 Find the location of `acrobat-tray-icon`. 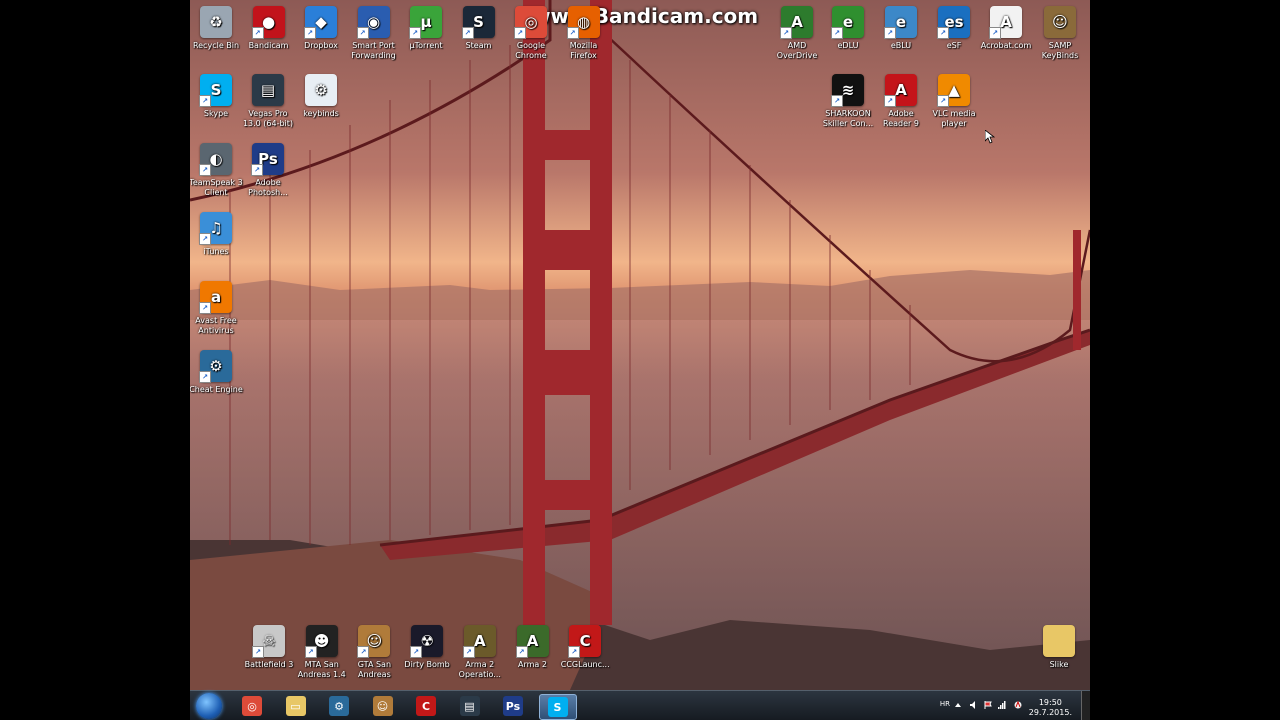

acrobat-tray-icon is located at coordinates (1018, 705).